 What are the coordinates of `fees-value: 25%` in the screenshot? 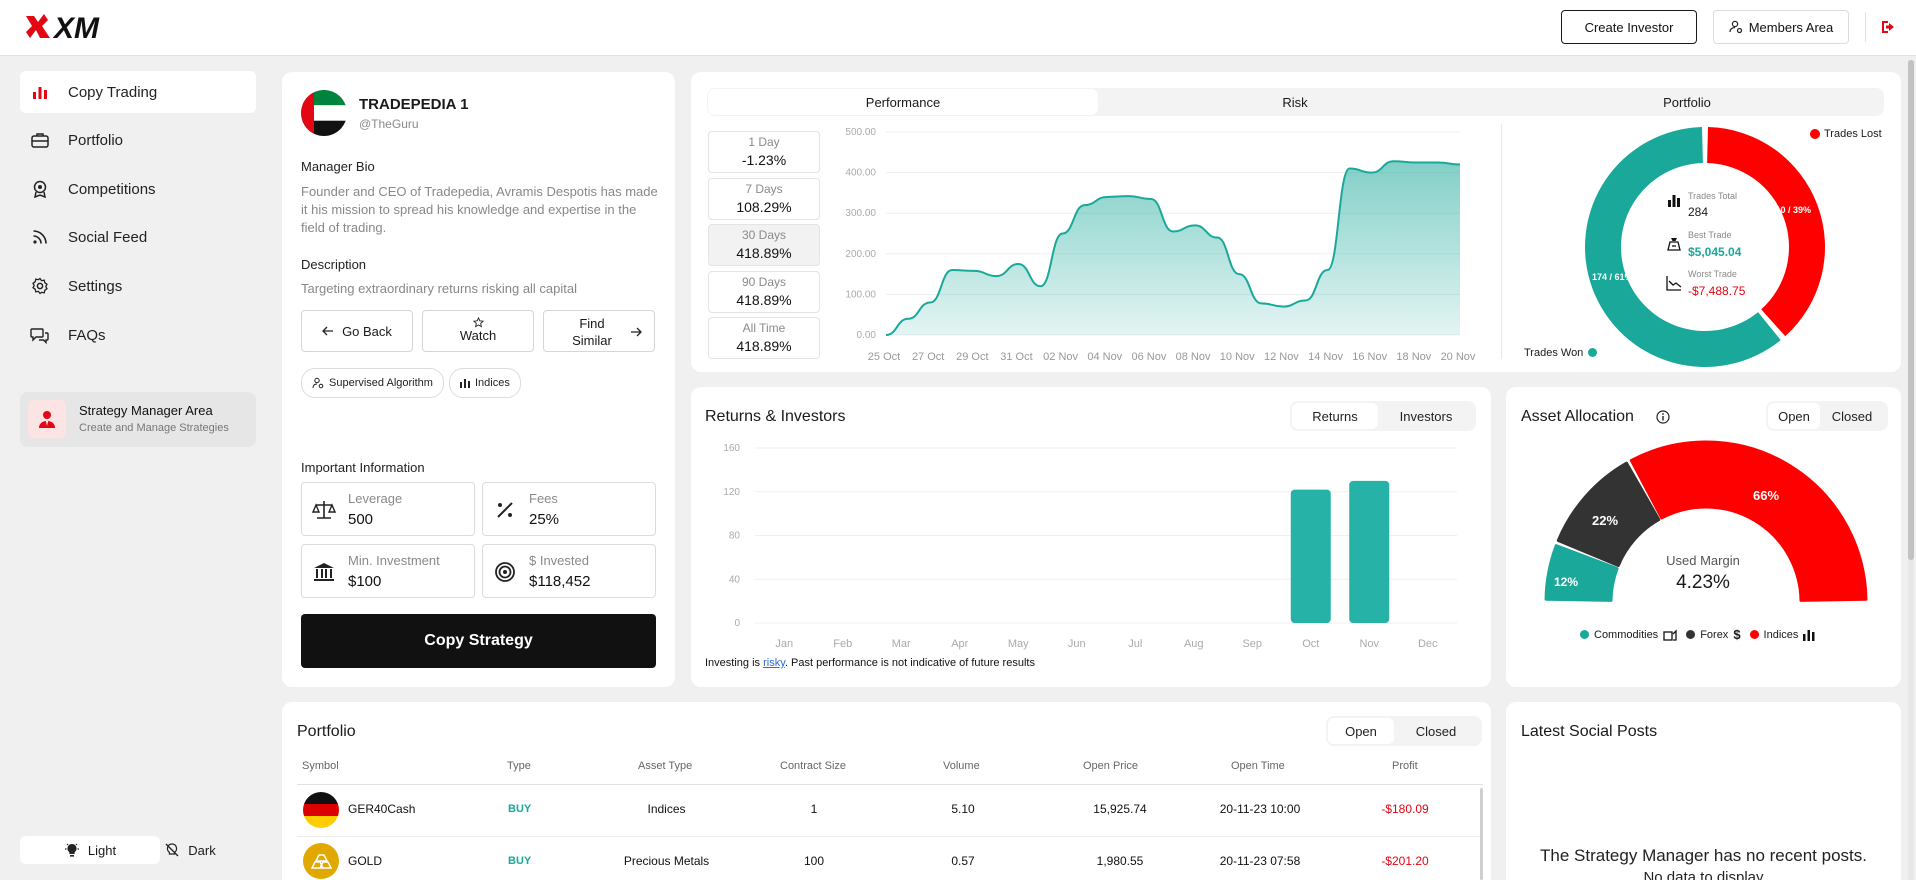 It's located at (544, 519).